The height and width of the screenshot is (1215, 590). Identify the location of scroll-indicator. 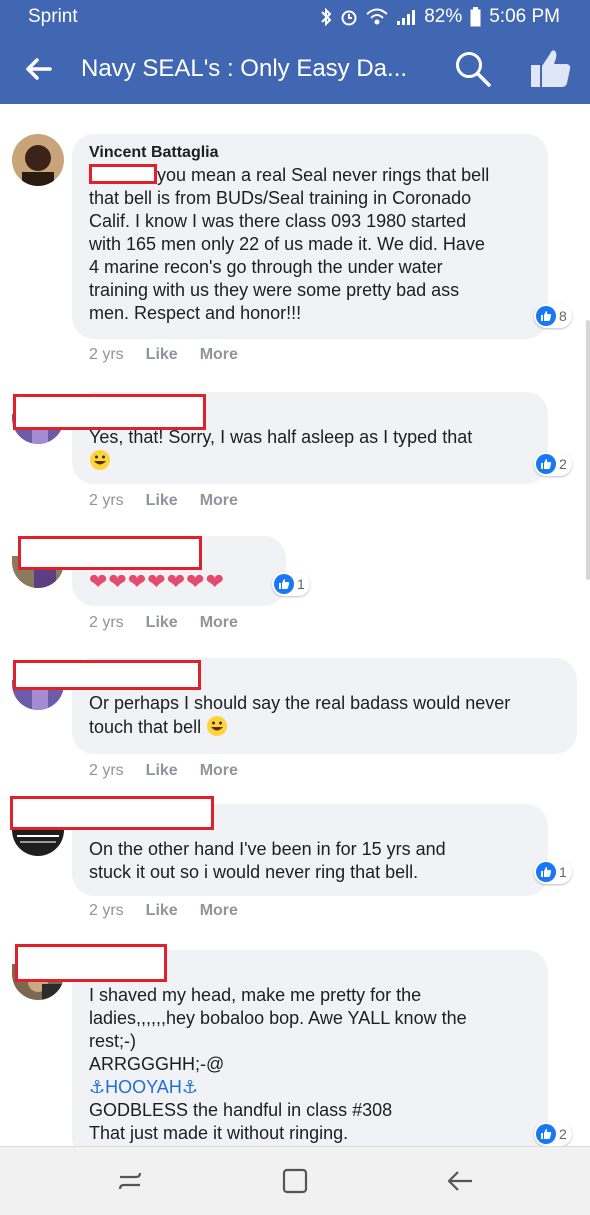
(588, 450).